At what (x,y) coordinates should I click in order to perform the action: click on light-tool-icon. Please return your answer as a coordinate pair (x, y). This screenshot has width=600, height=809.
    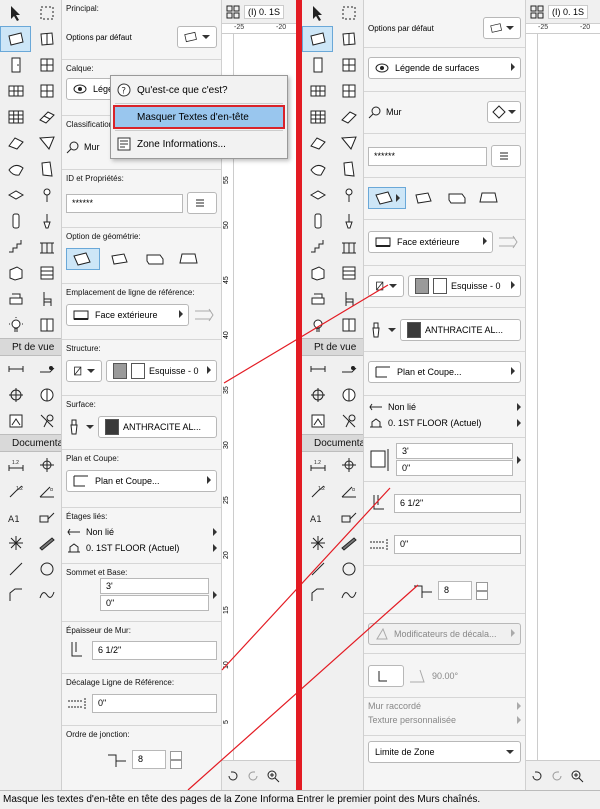
    Looking at the image, I should click on (15, 325).